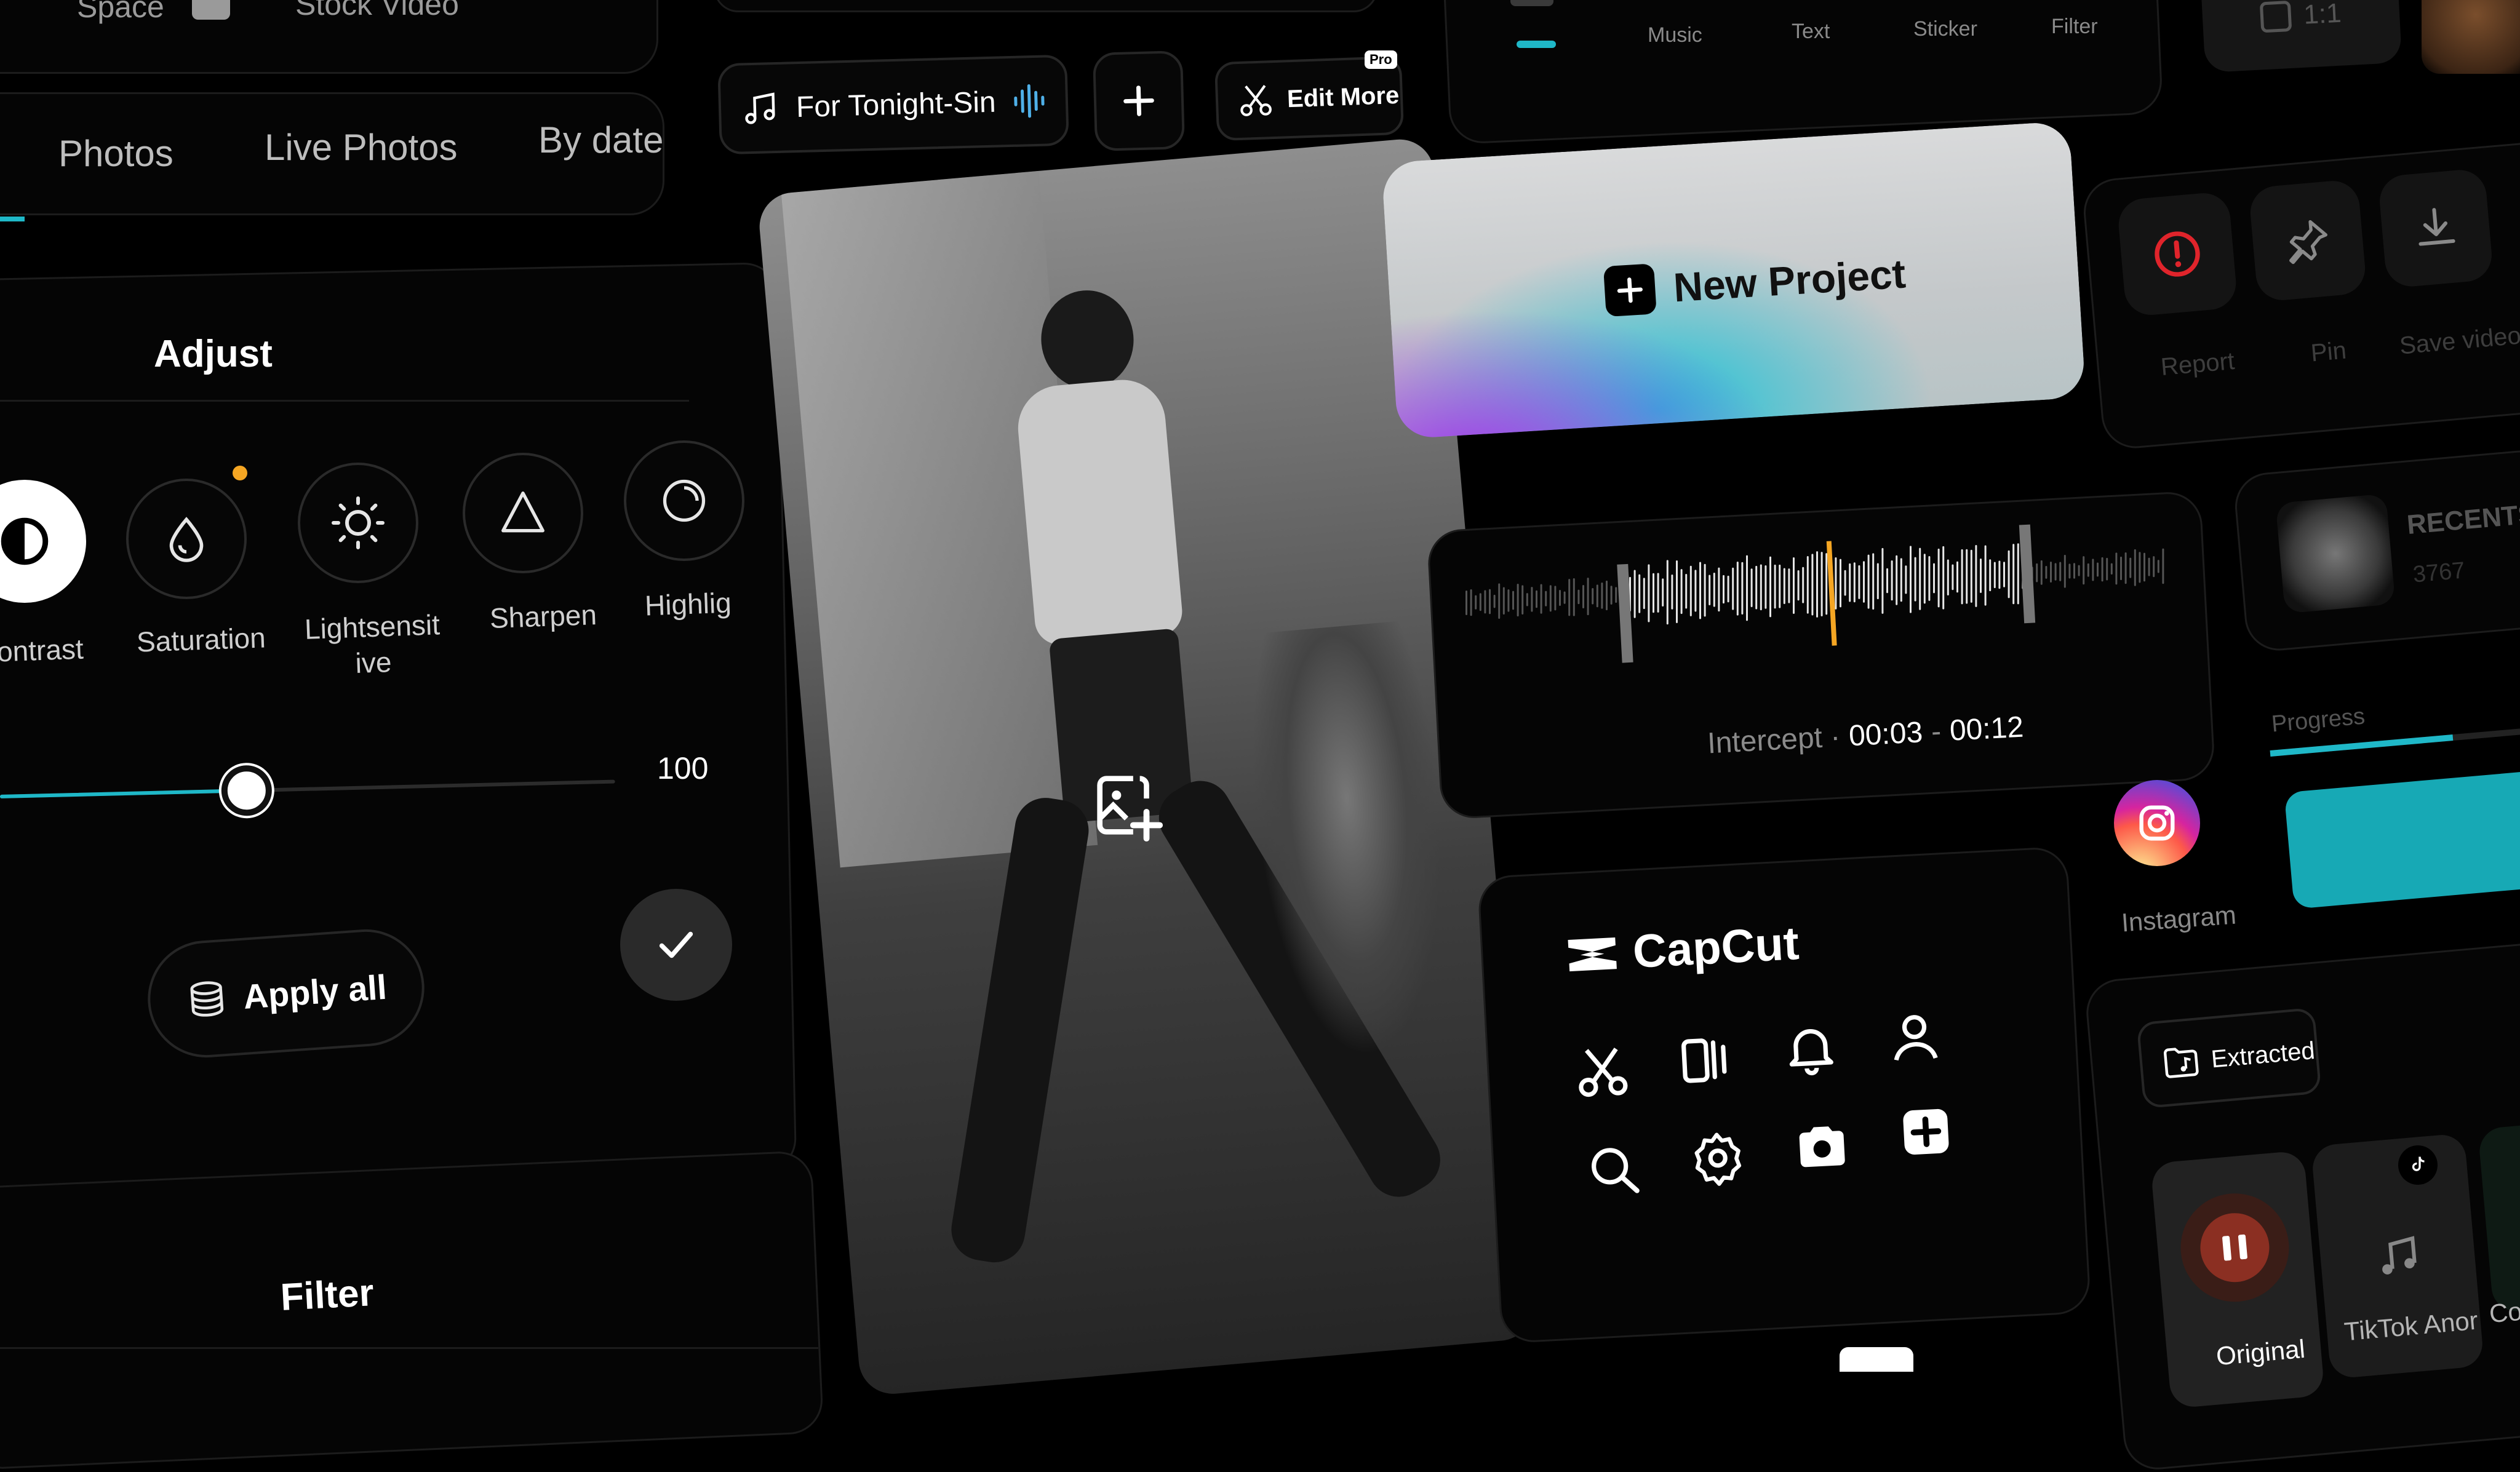 This screenshot has height=1472, width=2520. What do you see at coordinates (2229, 1058) in the screenshot?
I see `extracted-button: Extracted` at bounding box center [2229, 1058].